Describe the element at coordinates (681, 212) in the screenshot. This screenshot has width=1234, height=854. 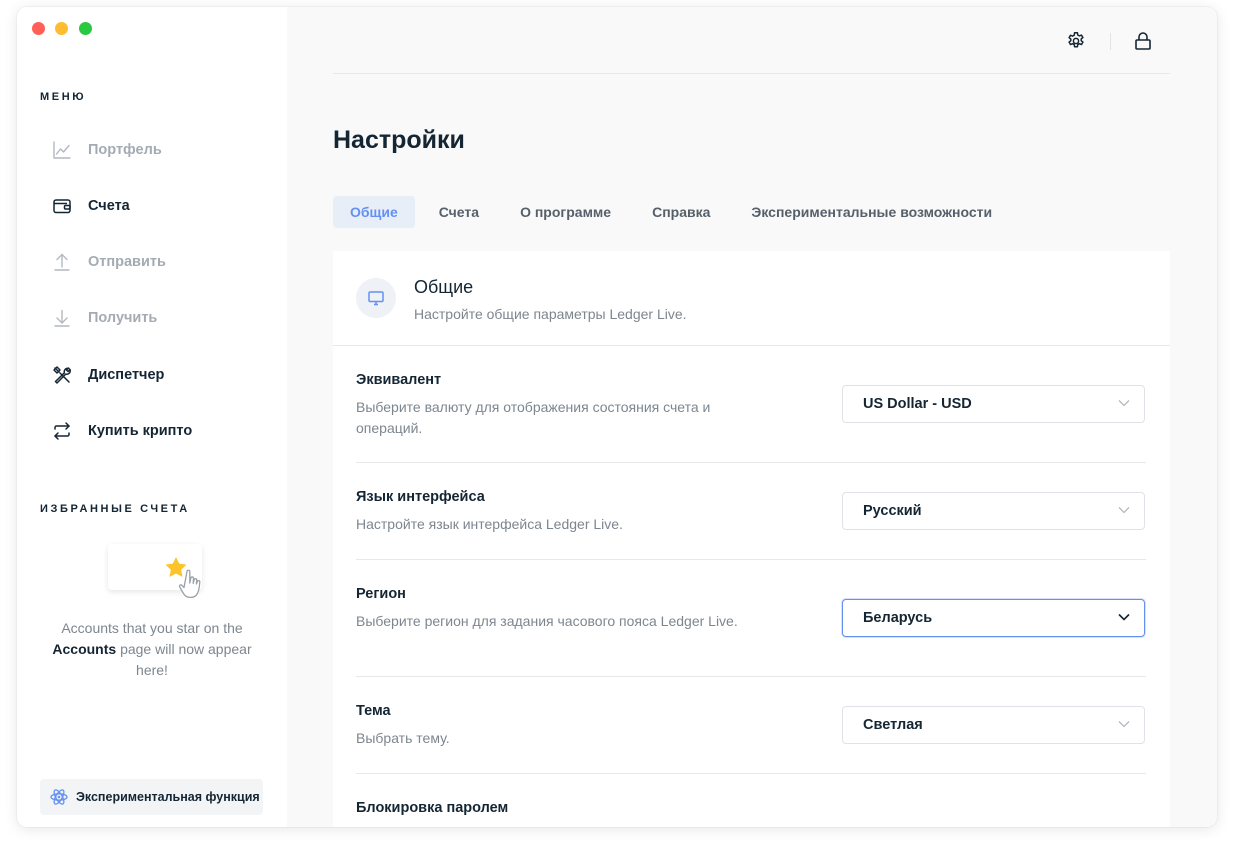
I see `tab-help: Справка` at that location.